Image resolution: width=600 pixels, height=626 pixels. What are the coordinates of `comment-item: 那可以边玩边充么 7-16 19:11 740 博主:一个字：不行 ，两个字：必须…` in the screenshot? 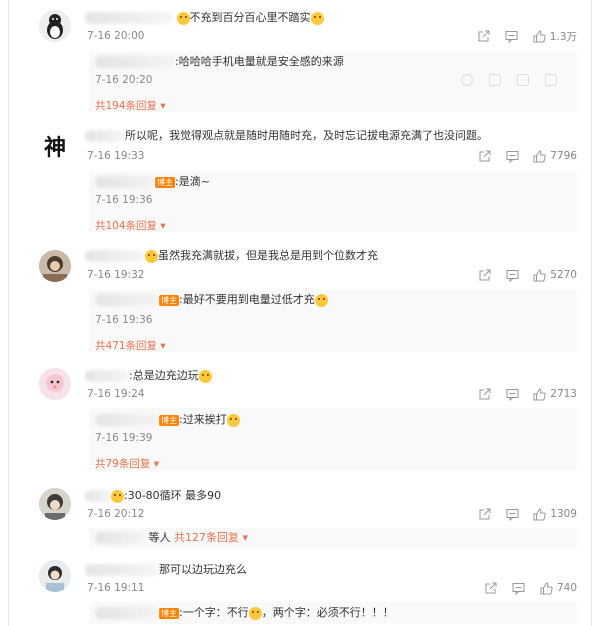 It's located at (300, 589).